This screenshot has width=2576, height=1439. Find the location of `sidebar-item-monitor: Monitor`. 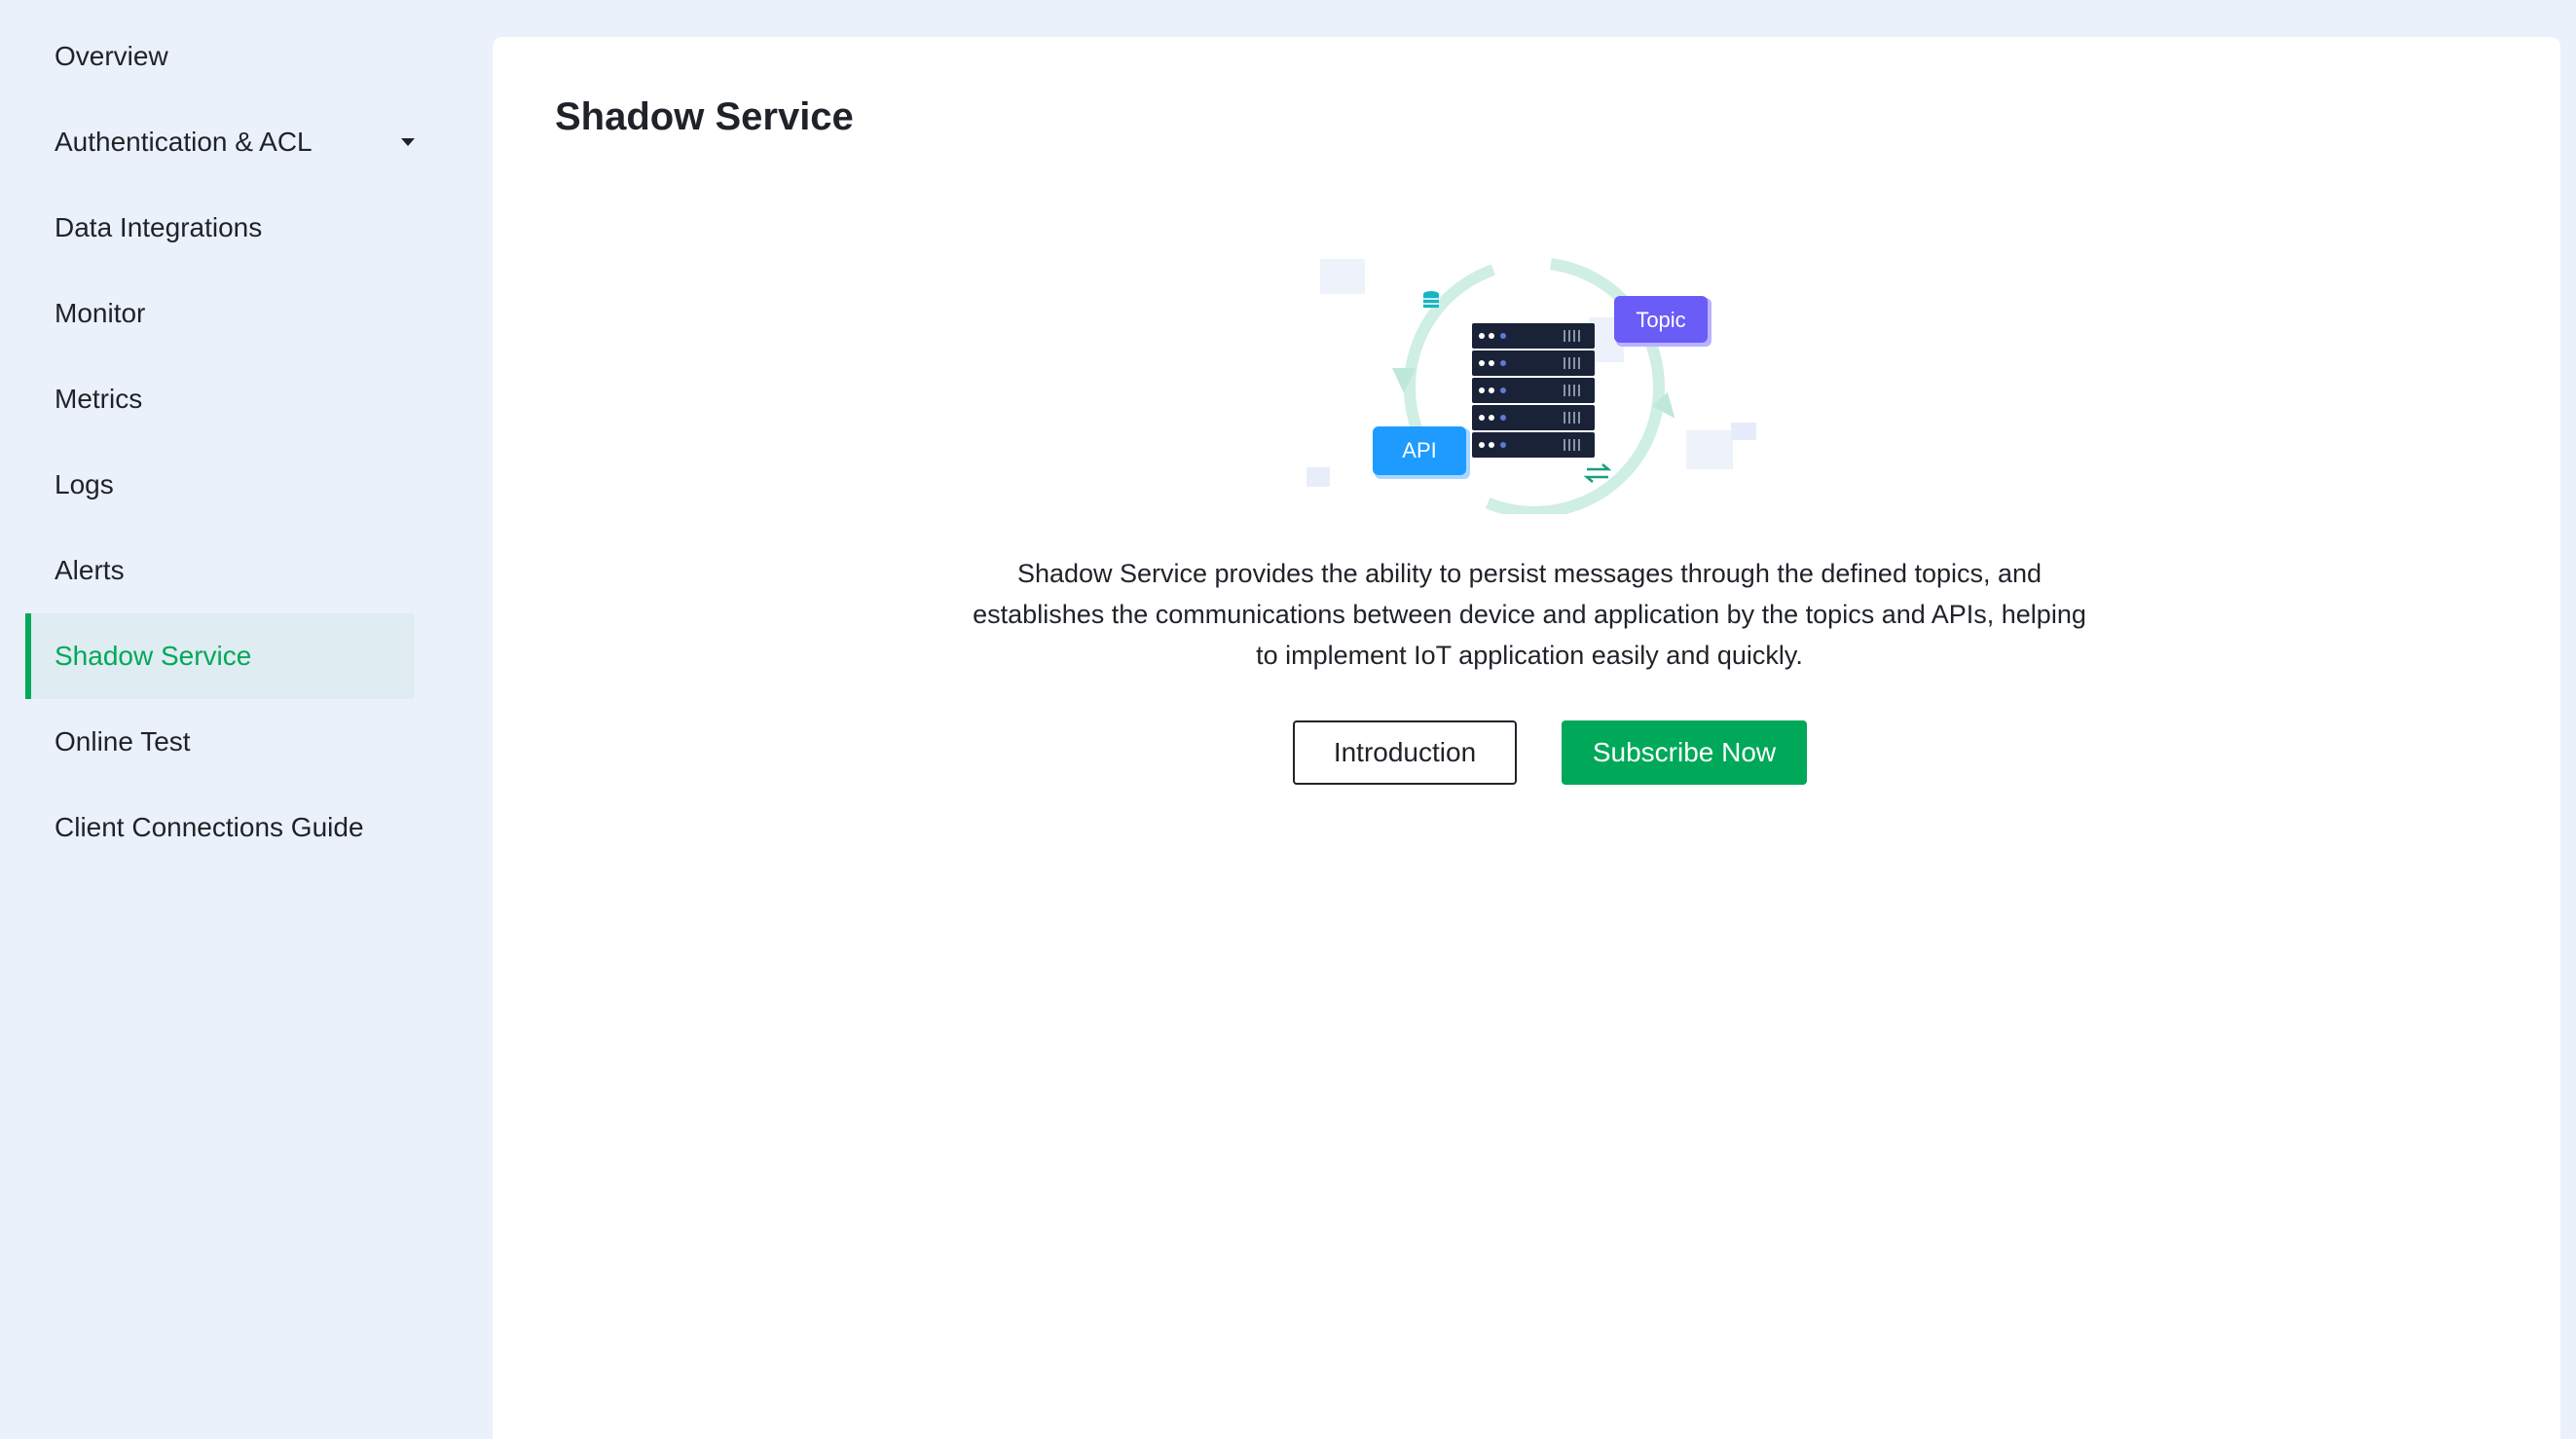

sidebar-item-monitor: Monitor is located at coordinates (220, 313).